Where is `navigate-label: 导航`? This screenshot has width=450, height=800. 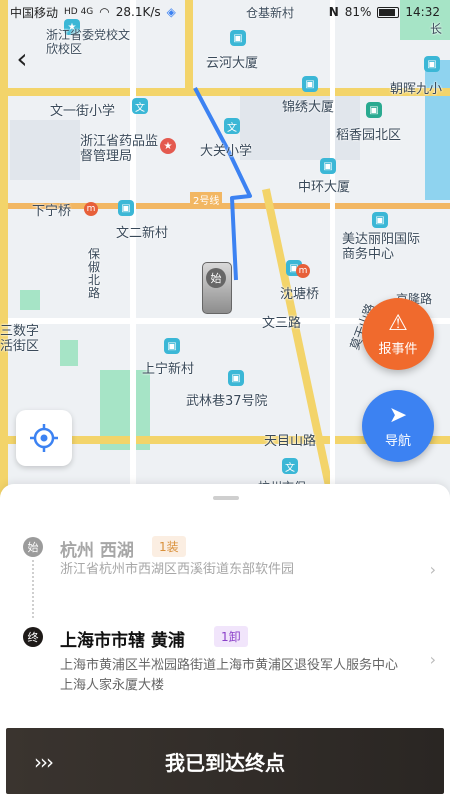
navigate-label: 导航 is located at coordinates (397, 441).